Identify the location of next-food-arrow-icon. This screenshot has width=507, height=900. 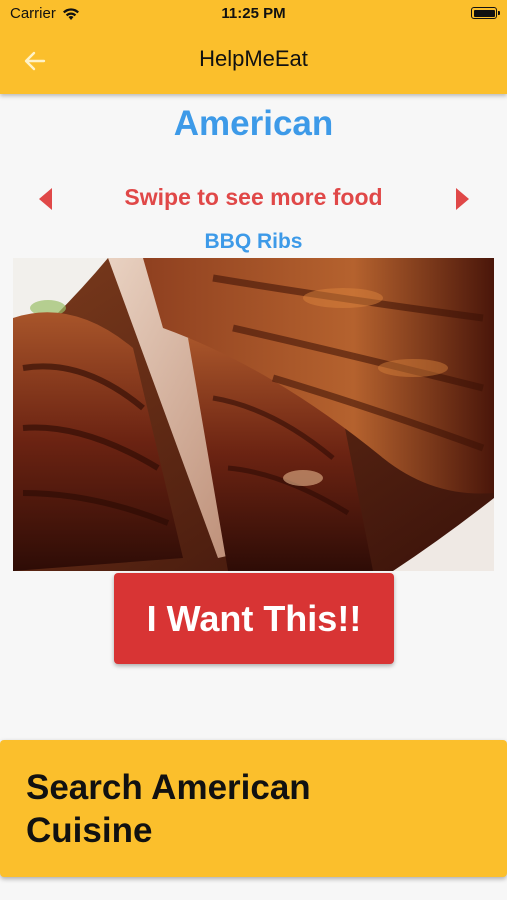
(462, 199).